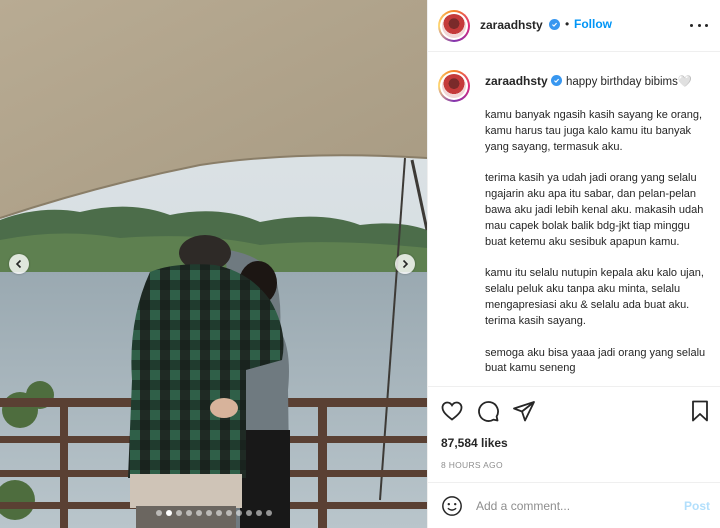  Describe the element at coordinates (472, 465) in the screenshot. I see `post-timestamp: 8 HOURS AGO` at that location.